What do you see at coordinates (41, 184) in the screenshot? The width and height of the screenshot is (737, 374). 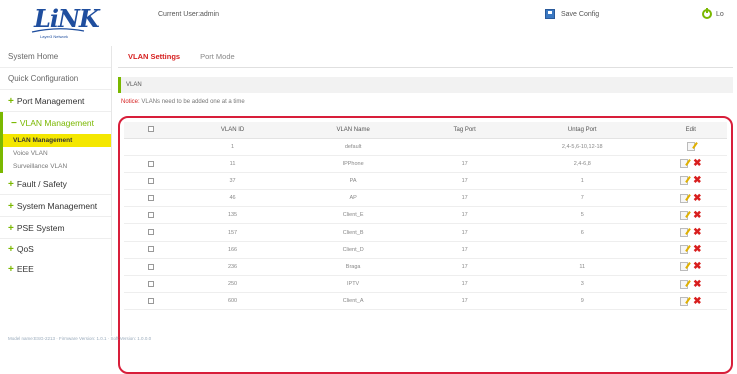 I see `sidebar-item-label: Fault / Safety` at bounding box center [41, 184].